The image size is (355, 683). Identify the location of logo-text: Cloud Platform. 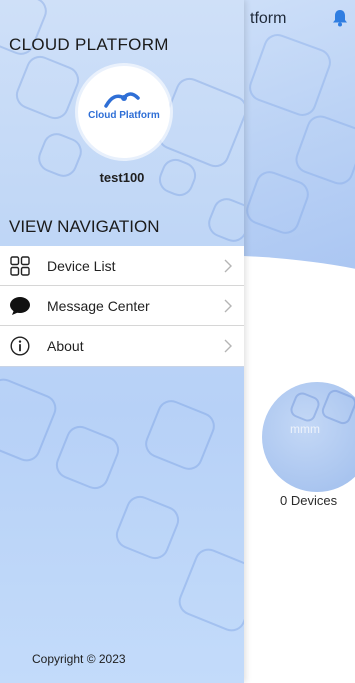
(124, 115).